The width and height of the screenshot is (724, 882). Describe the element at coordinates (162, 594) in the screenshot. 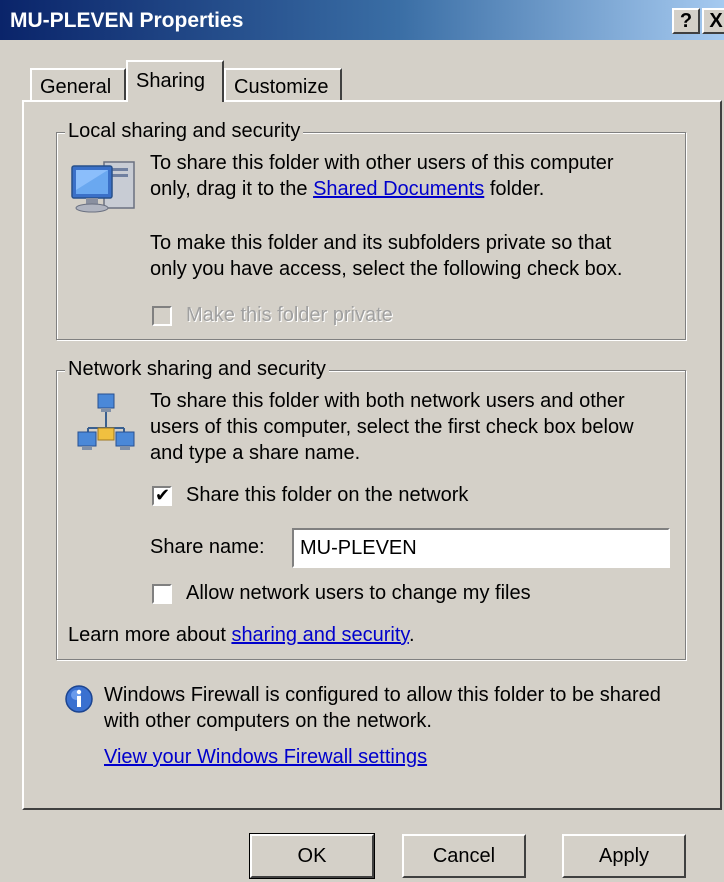

I see `allow-change-checkbox` at that location.